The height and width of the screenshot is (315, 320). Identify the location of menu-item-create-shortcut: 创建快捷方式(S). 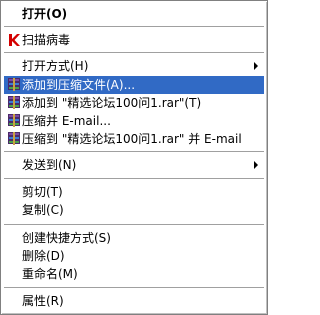
(134, 238).